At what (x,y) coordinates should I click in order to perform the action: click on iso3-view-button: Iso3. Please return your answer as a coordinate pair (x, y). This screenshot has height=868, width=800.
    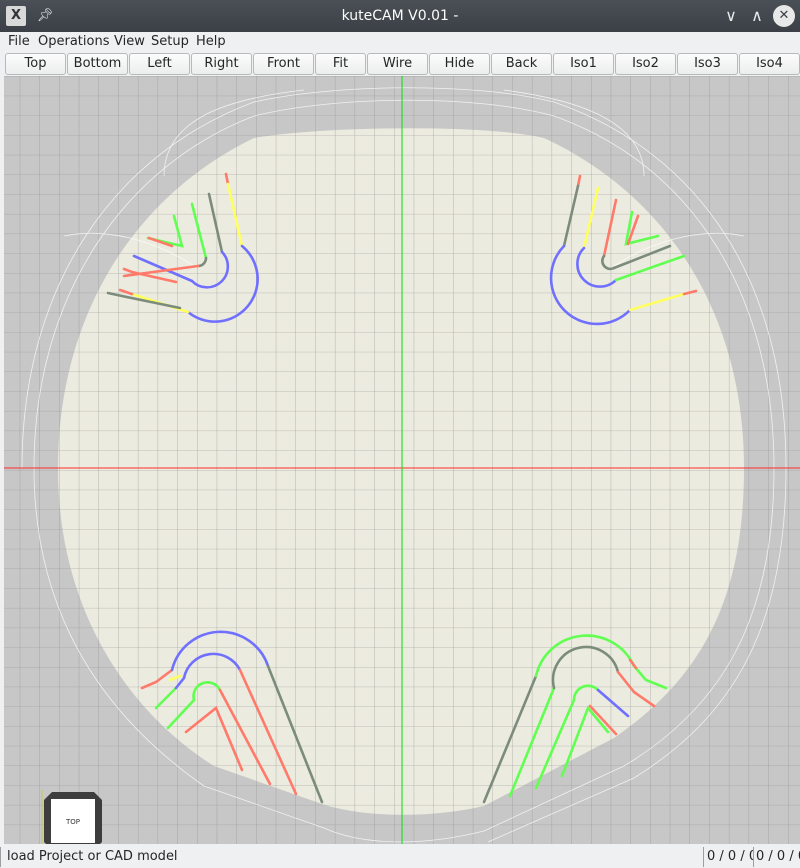
    Looking at the image, I should click on (707, 64).